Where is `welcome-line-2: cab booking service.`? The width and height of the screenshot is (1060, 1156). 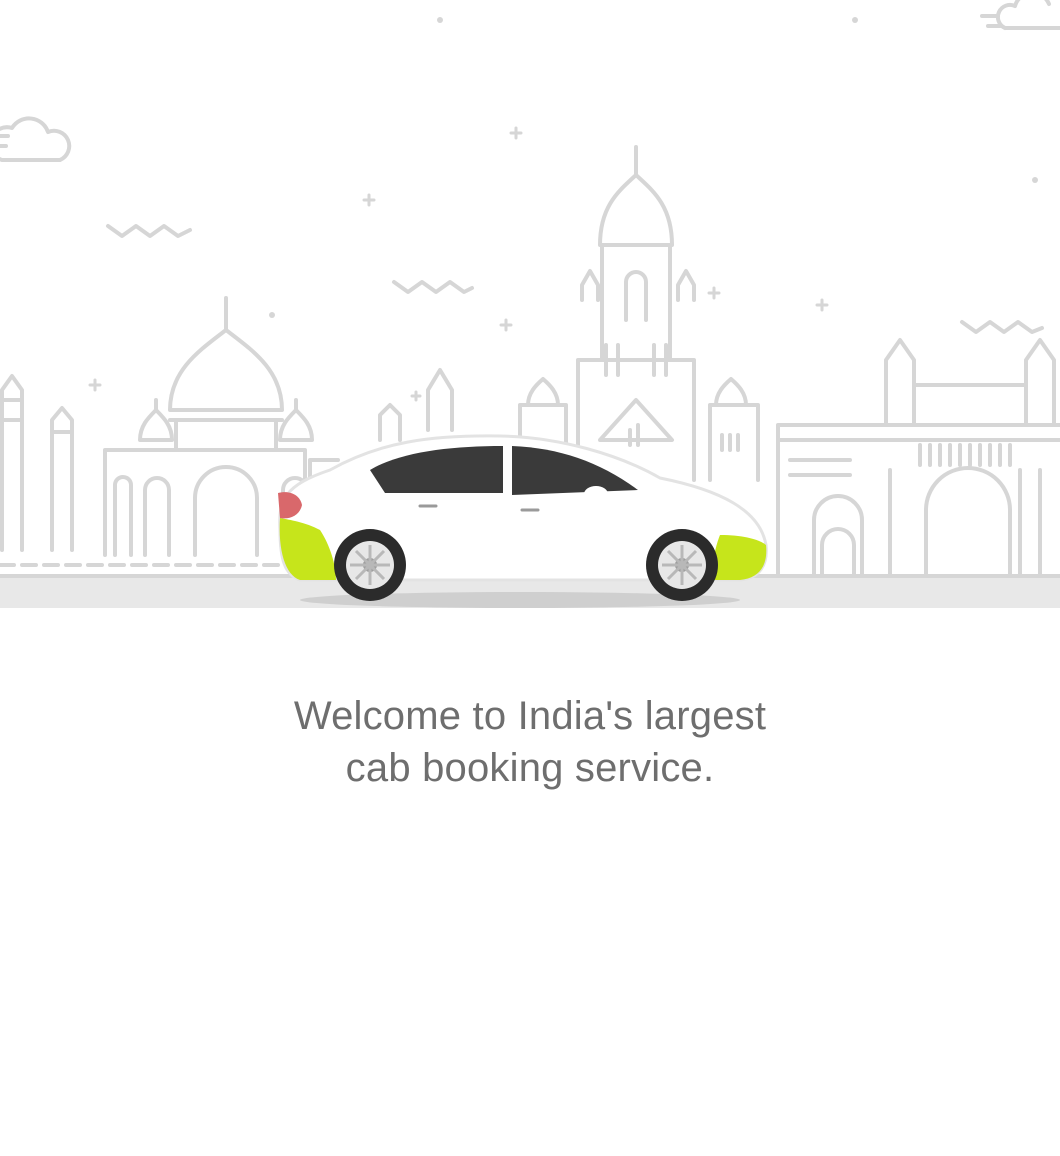 welcome-line-2: cab booking service. is located at coordinates (530, 768).